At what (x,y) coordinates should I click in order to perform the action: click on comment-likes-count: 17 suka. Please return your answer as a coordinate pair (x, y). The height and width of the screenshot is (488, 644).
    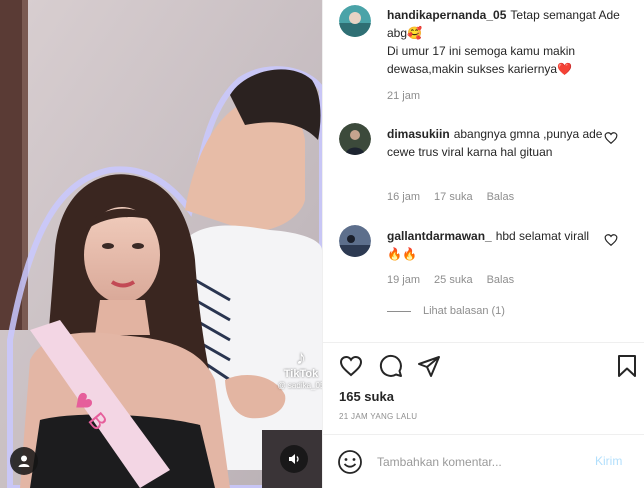
    Looking at the image, I should click on (453, 197).